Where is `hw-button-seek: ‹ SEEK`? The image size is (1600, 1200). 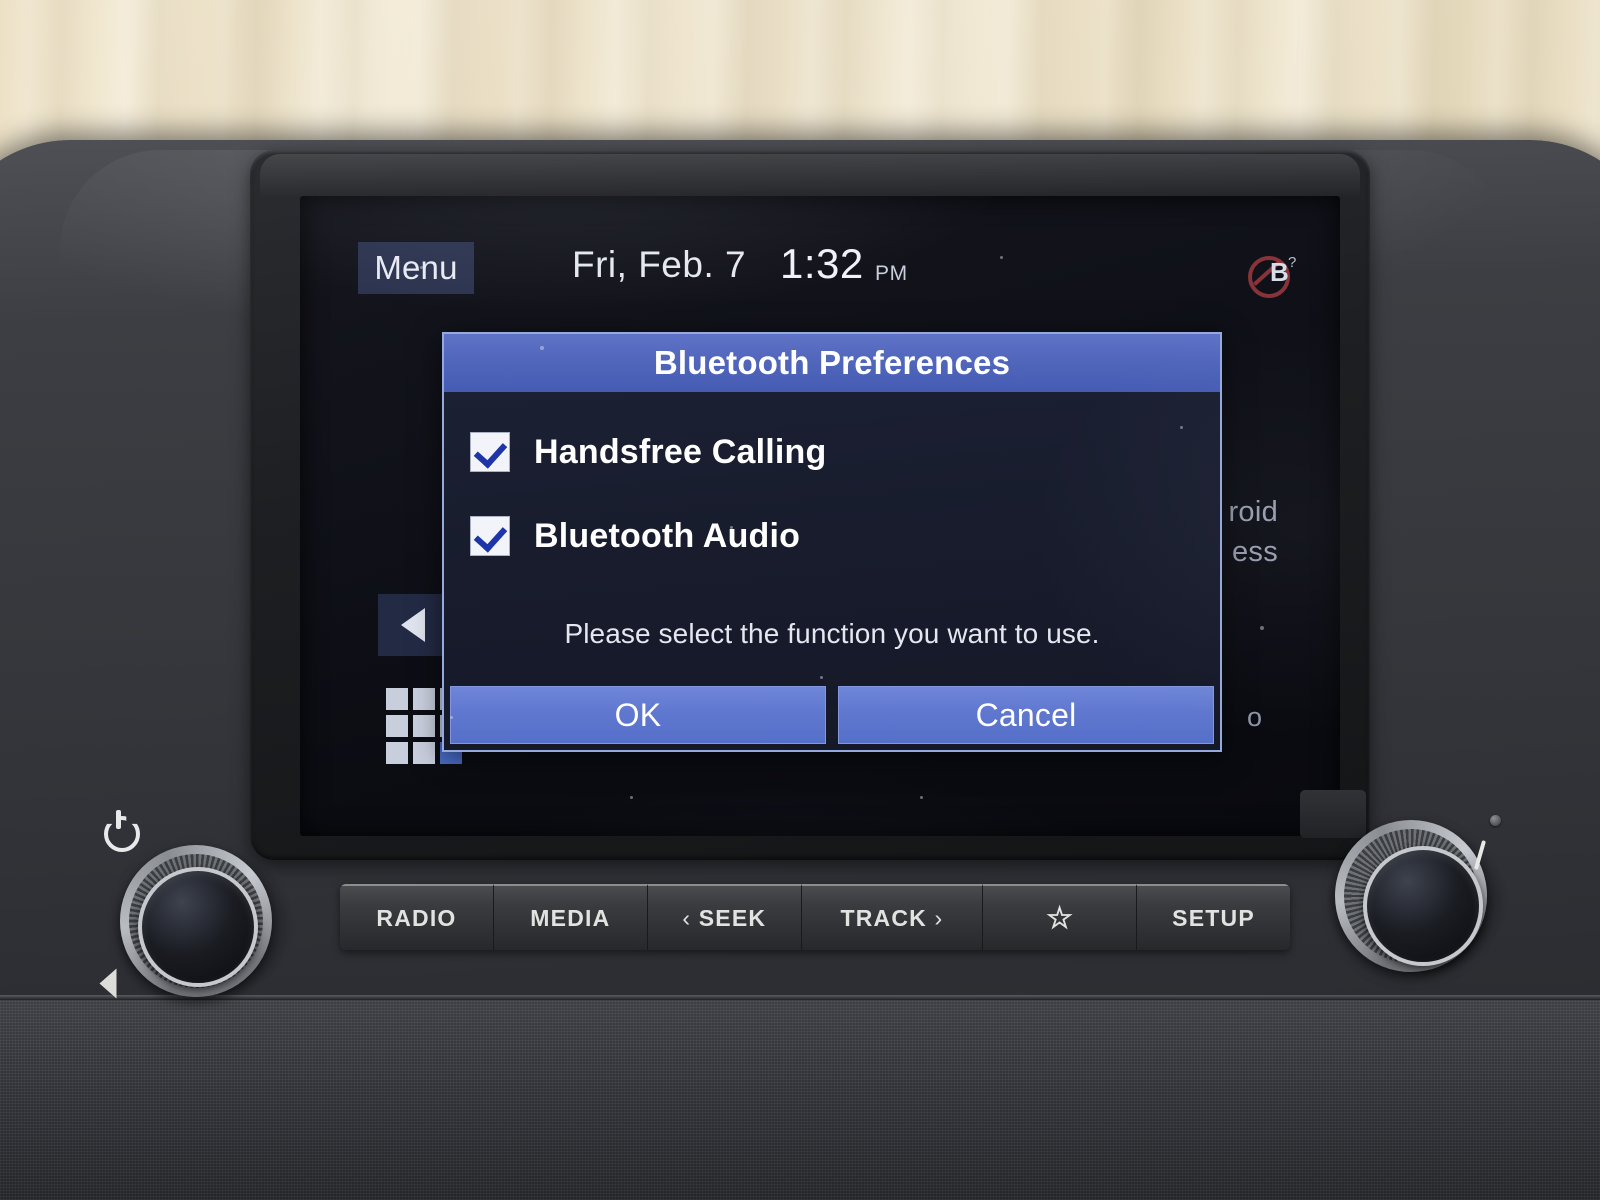 hw-button-seek: ‹ SEEK is located at coordinates (724, 917).